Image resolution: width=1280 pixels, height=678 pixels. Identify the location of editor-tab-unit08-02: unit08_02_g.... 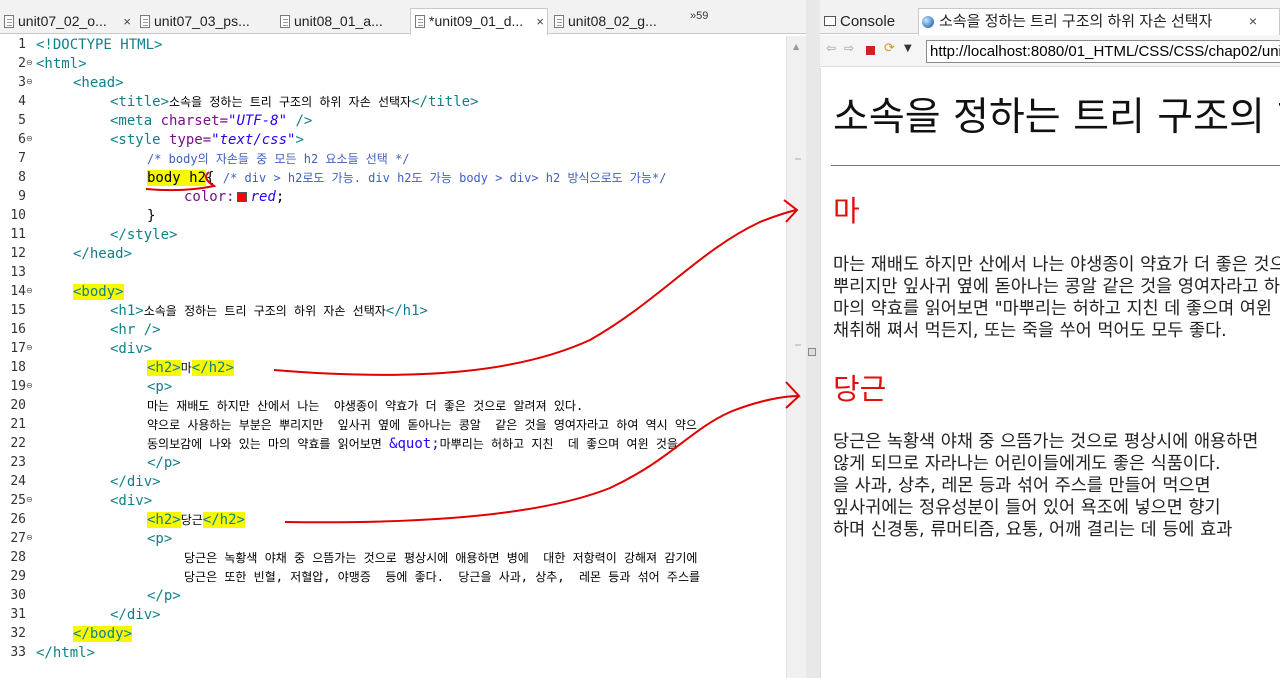
(616, 21).